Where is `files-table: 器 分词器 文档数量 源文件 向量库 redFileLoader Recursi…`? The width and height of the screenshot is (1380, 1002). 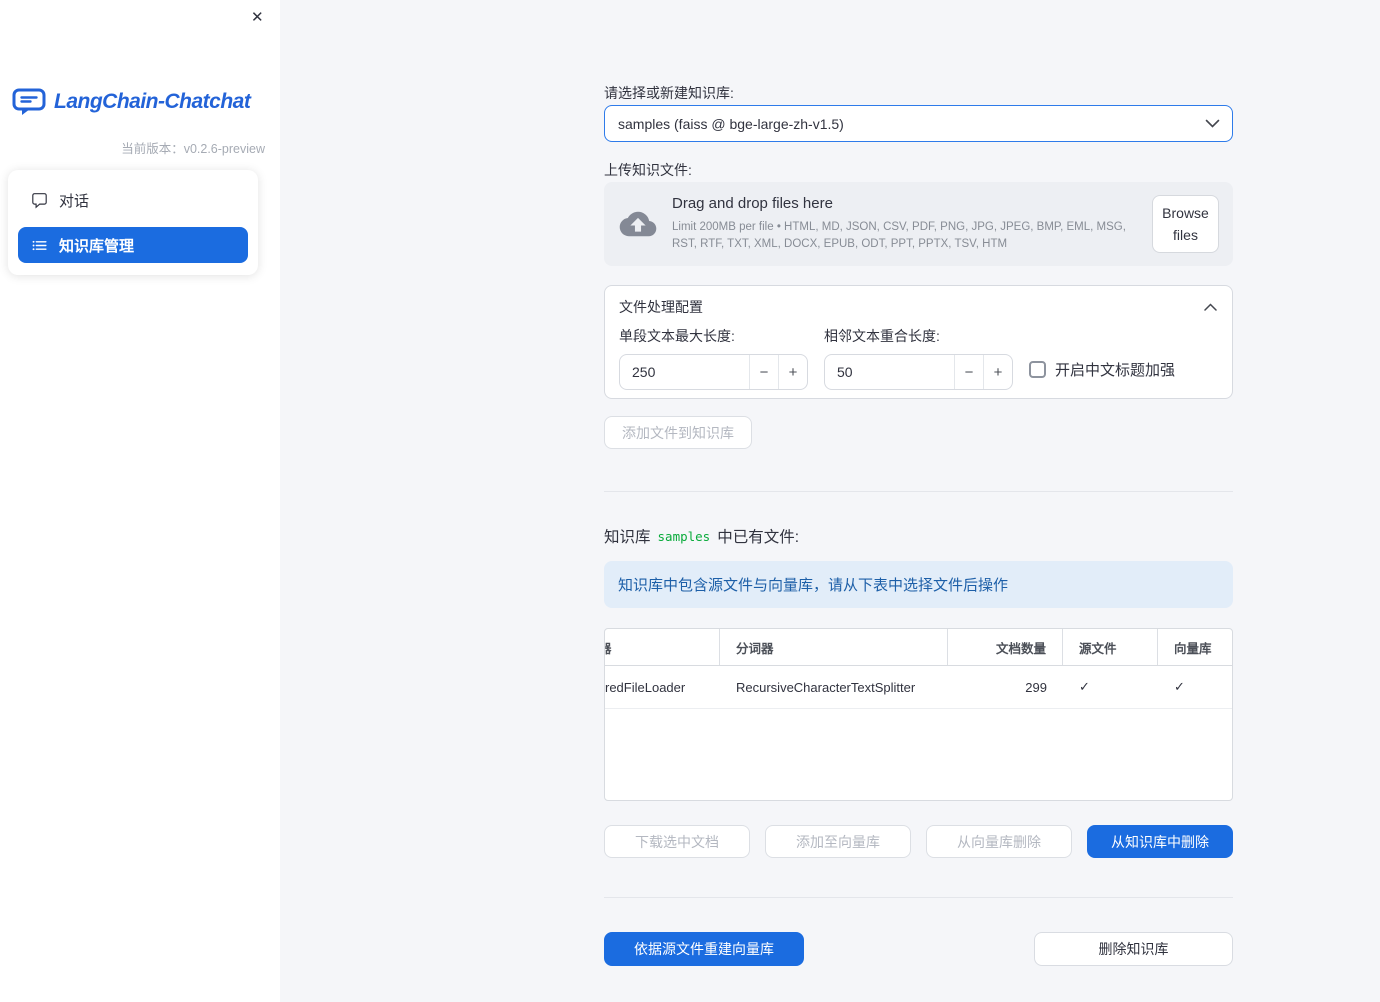
files-table: 器 分词器 文档数量 源文件 向量库 redFileLoader Recursi… is located at coordinates (918, 714).